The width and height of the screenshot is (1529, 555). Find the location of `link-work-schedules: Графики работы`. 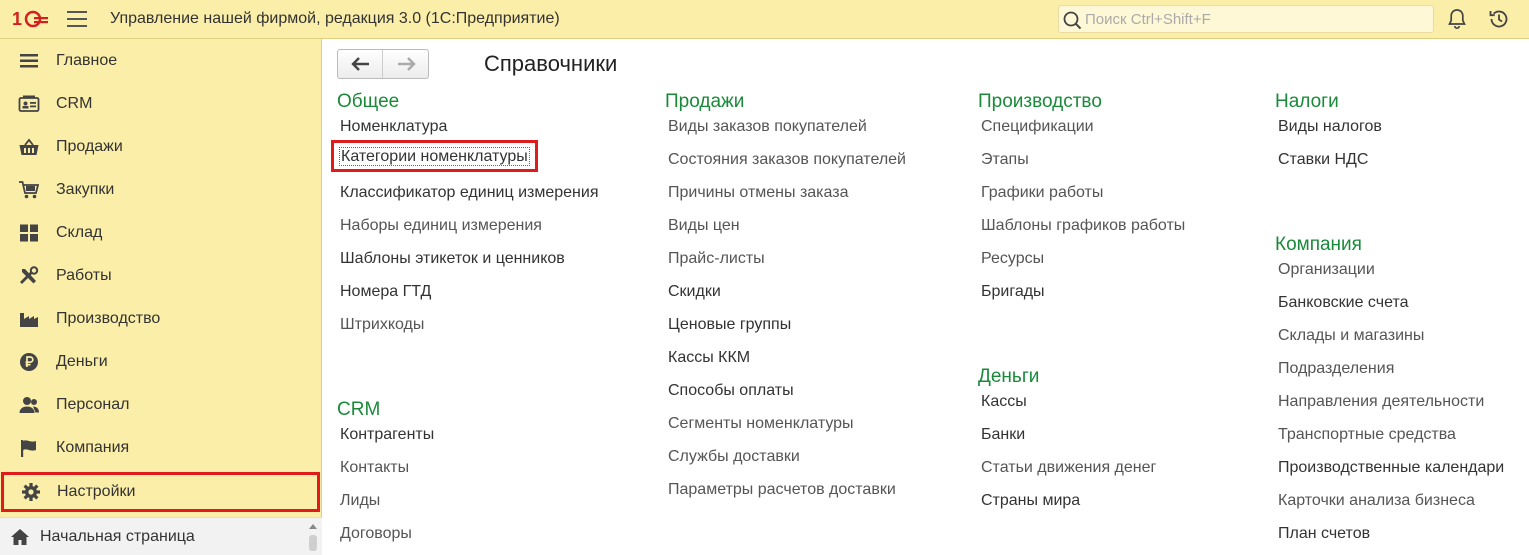

link-work-schedules: Графики работы is located at coordinates (1042, 193).